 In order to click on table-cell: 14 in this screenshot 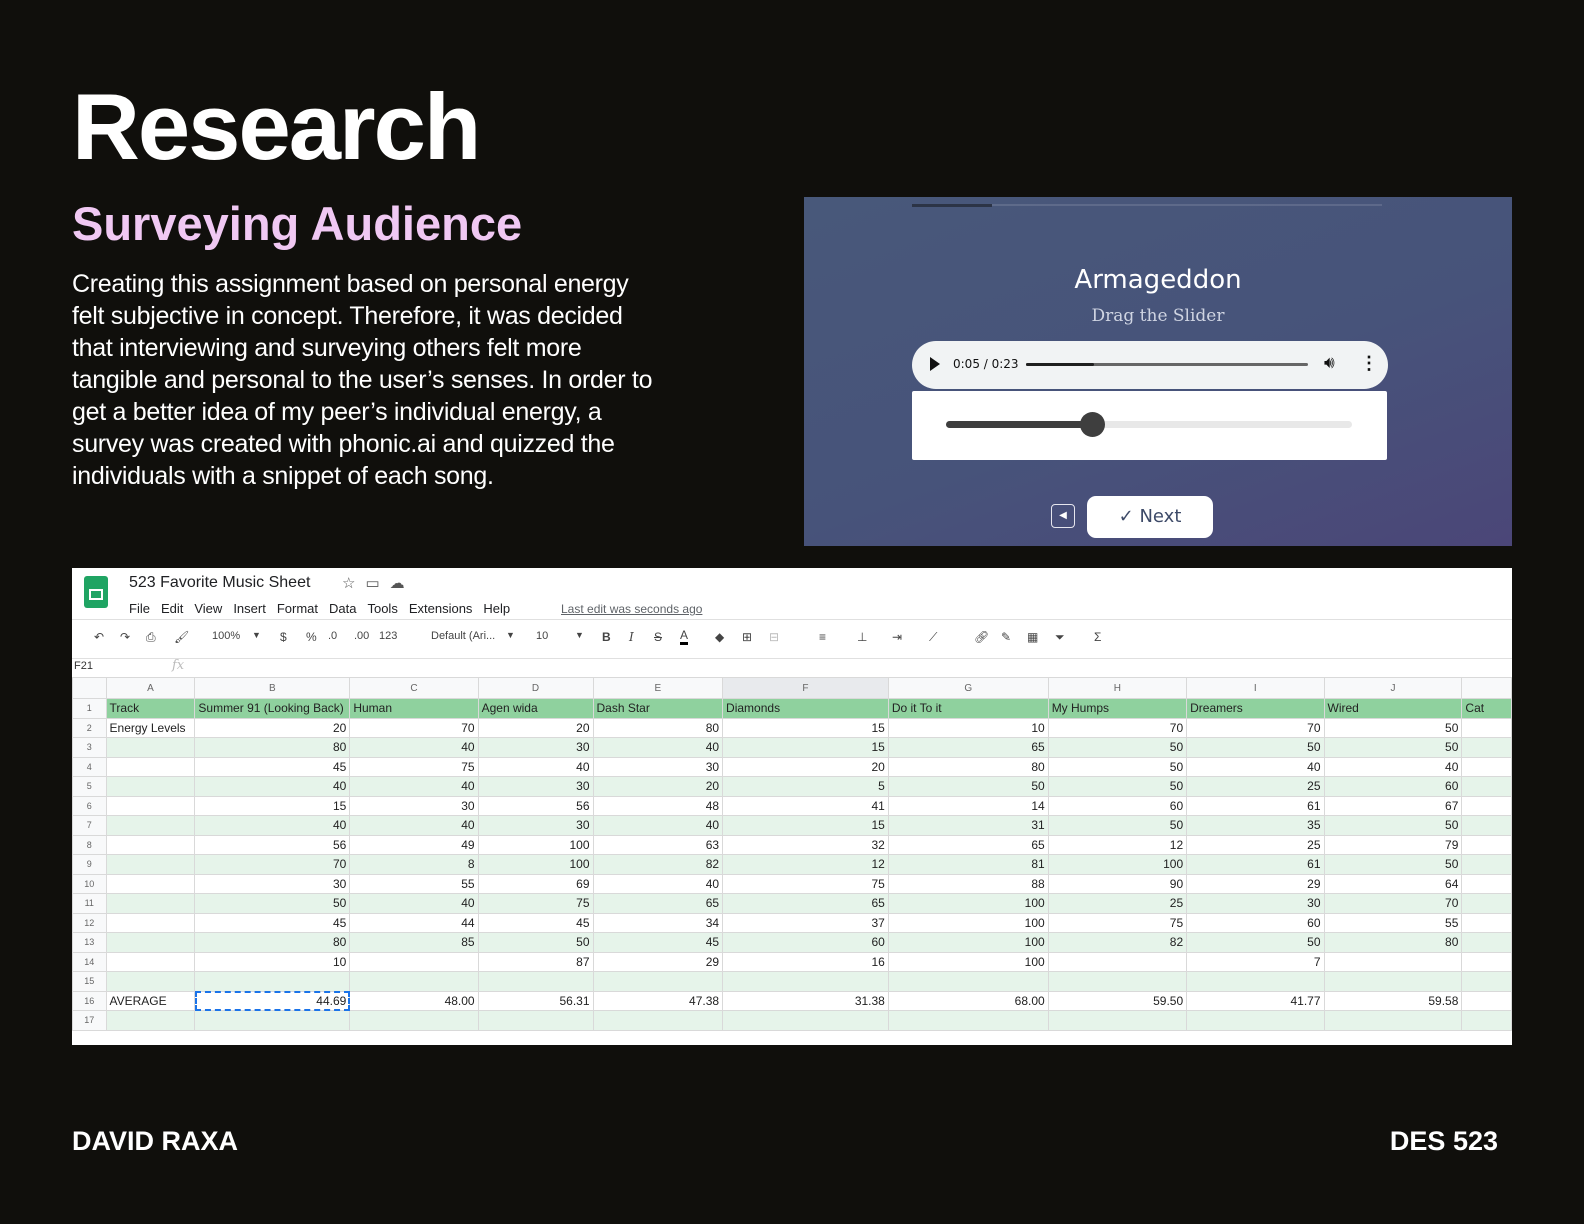, I will do `click(968, 805)`.